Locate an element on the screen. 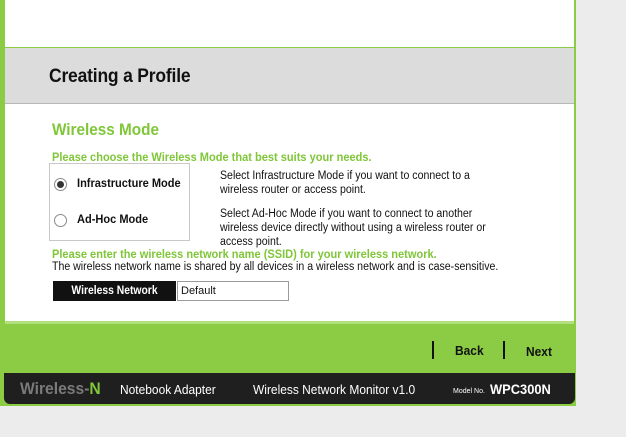 The height and width of the screenshot is (437, 626). app-name: Wireless Network Monitor v1.0 is located at coordinates (334, 389).